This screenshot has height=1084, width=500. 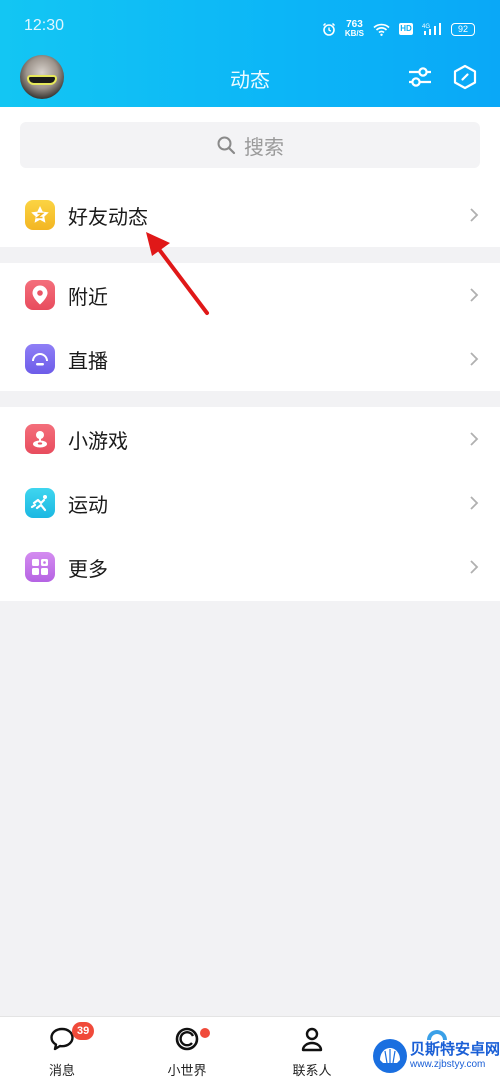 I want to click on wifi-icon, so click(x=381, y=29).